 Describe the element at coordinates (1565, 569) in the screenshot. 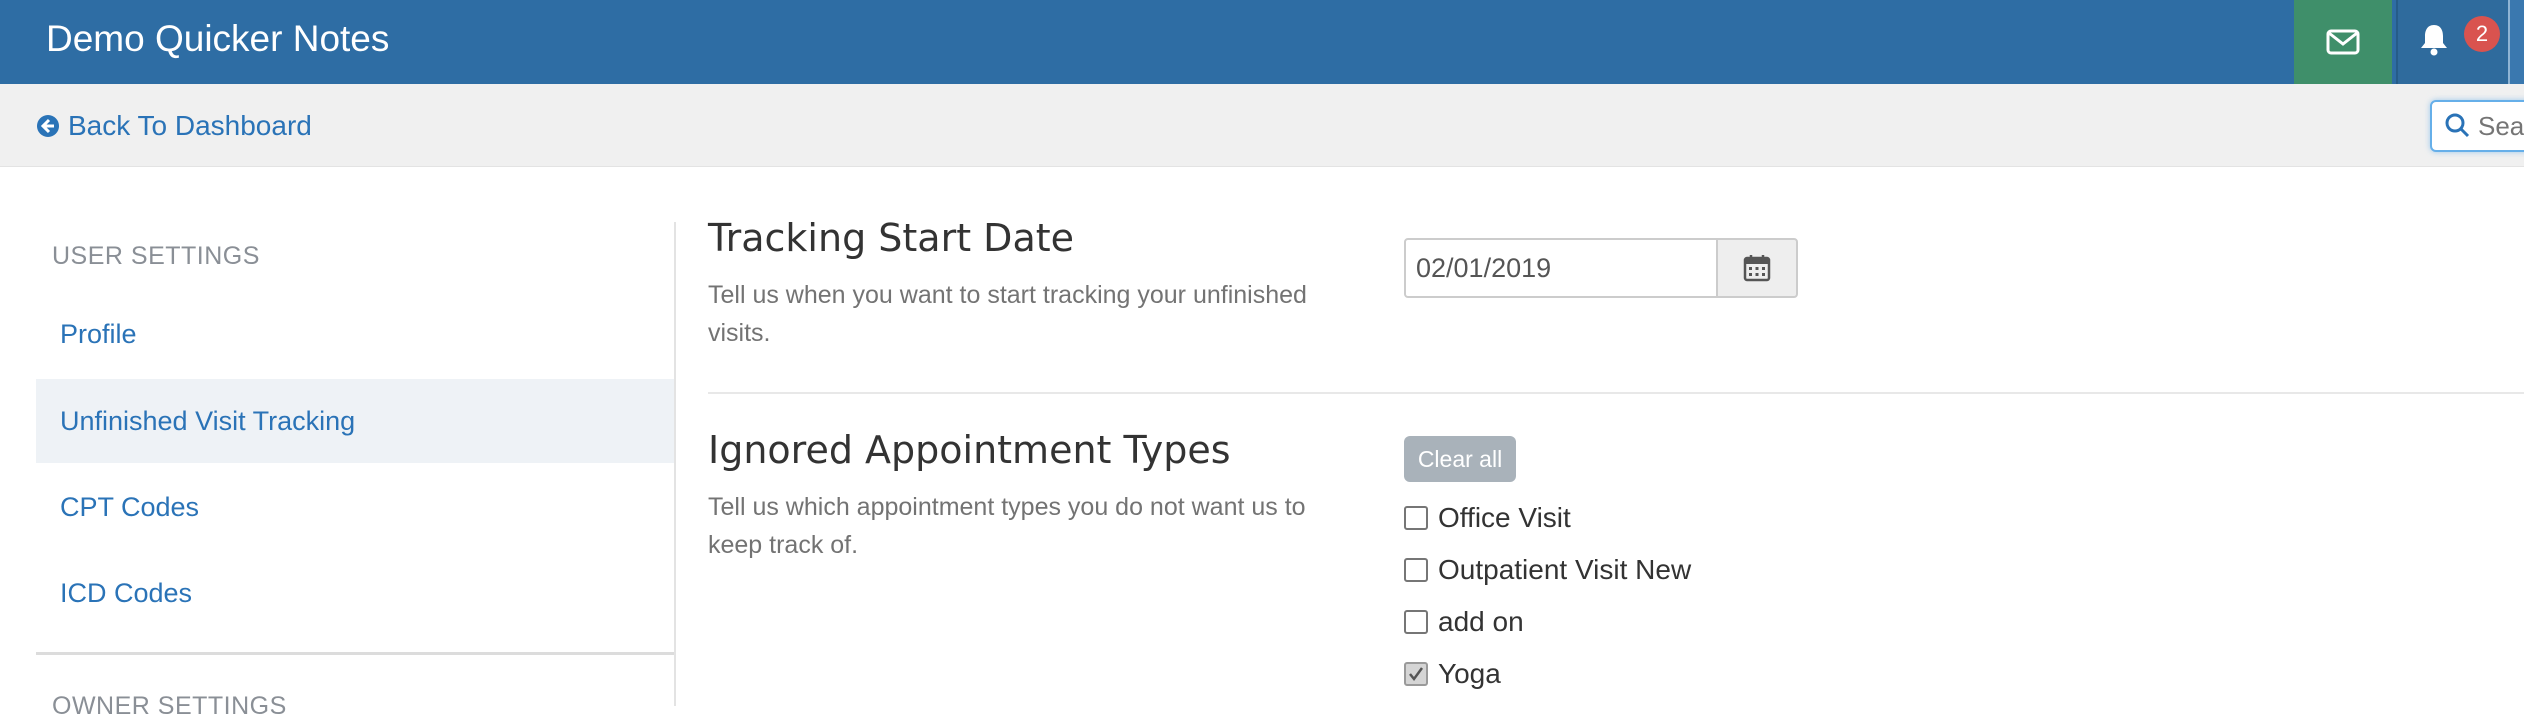

I see `appointment-type-label: Outpatient Visit New` at that location.